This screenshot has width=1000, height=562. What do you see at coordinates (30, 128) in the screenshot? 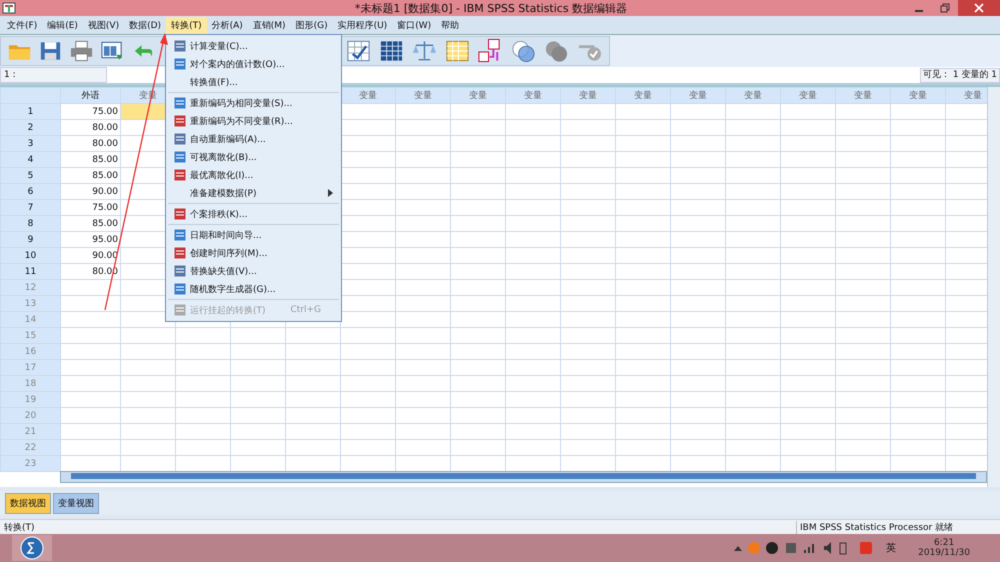
I see `row-header: 2` at bounding box center [30, 128].